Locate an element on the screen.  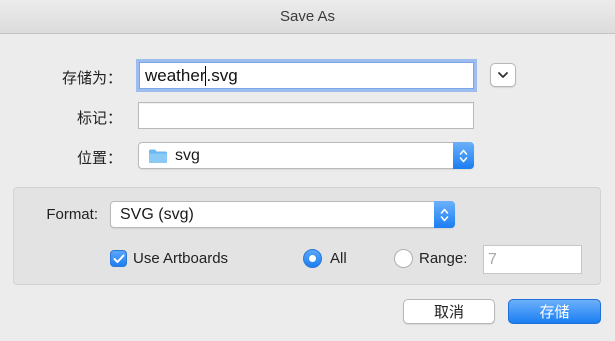
tags-input is located at coordinates (306, 115).